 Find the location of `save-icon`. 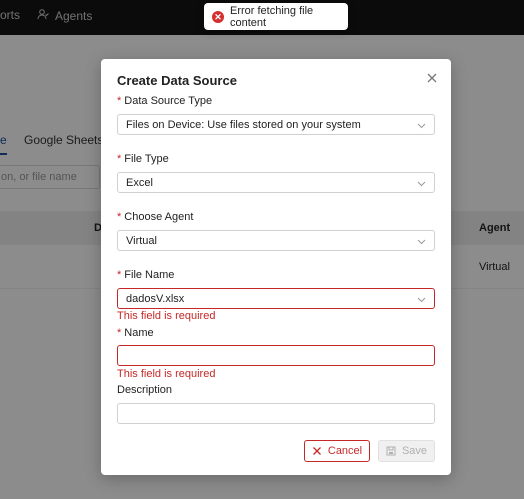

save-icon is located at coordinates (391, 451).